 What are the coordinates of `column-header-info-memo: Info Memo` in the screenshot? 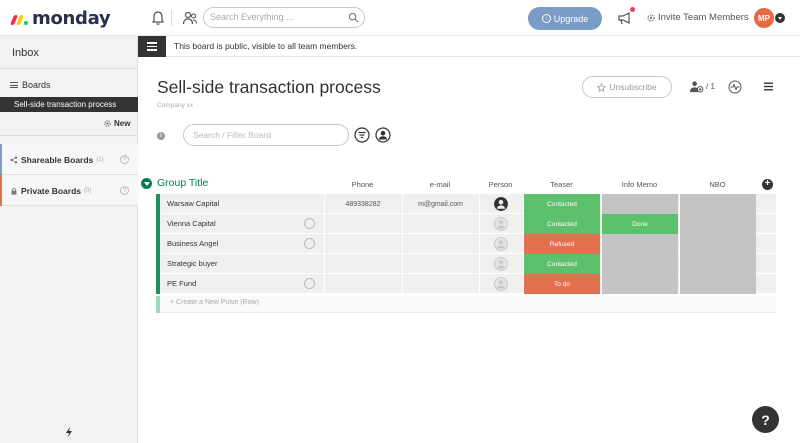 It's located at (639, 184).